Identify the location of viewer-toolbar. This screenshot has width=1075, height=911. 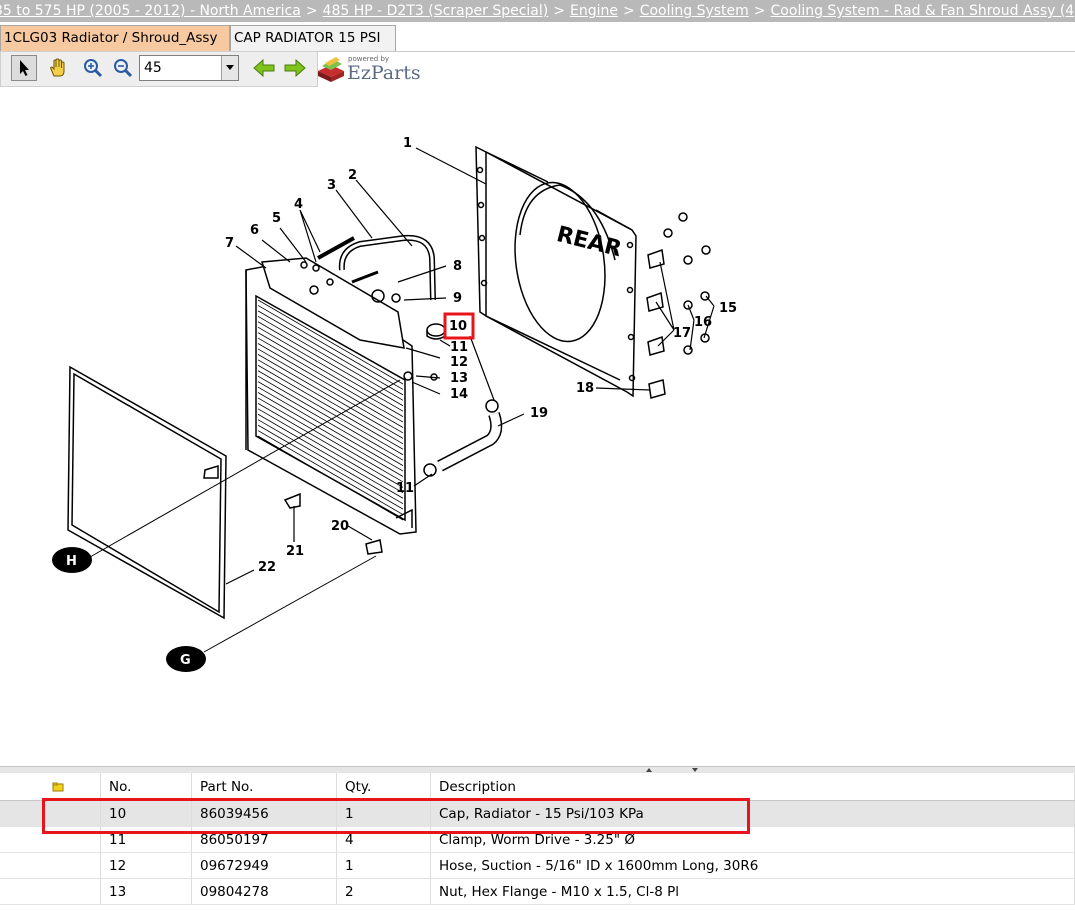
(159, 69).